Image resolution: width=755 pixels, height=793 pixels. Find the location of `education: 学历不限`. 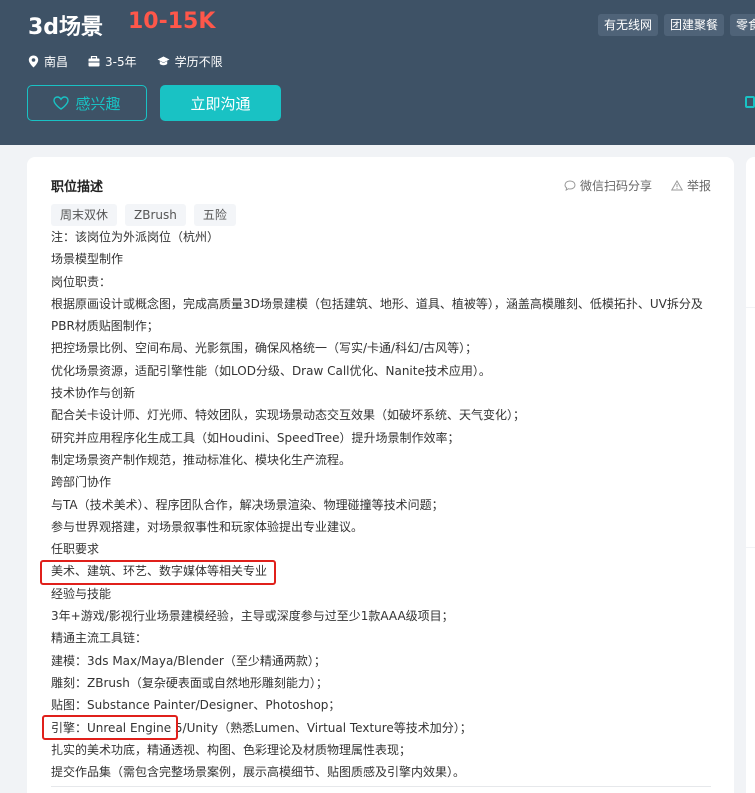

education: 学历不限 is located at coordinates (190, 61).